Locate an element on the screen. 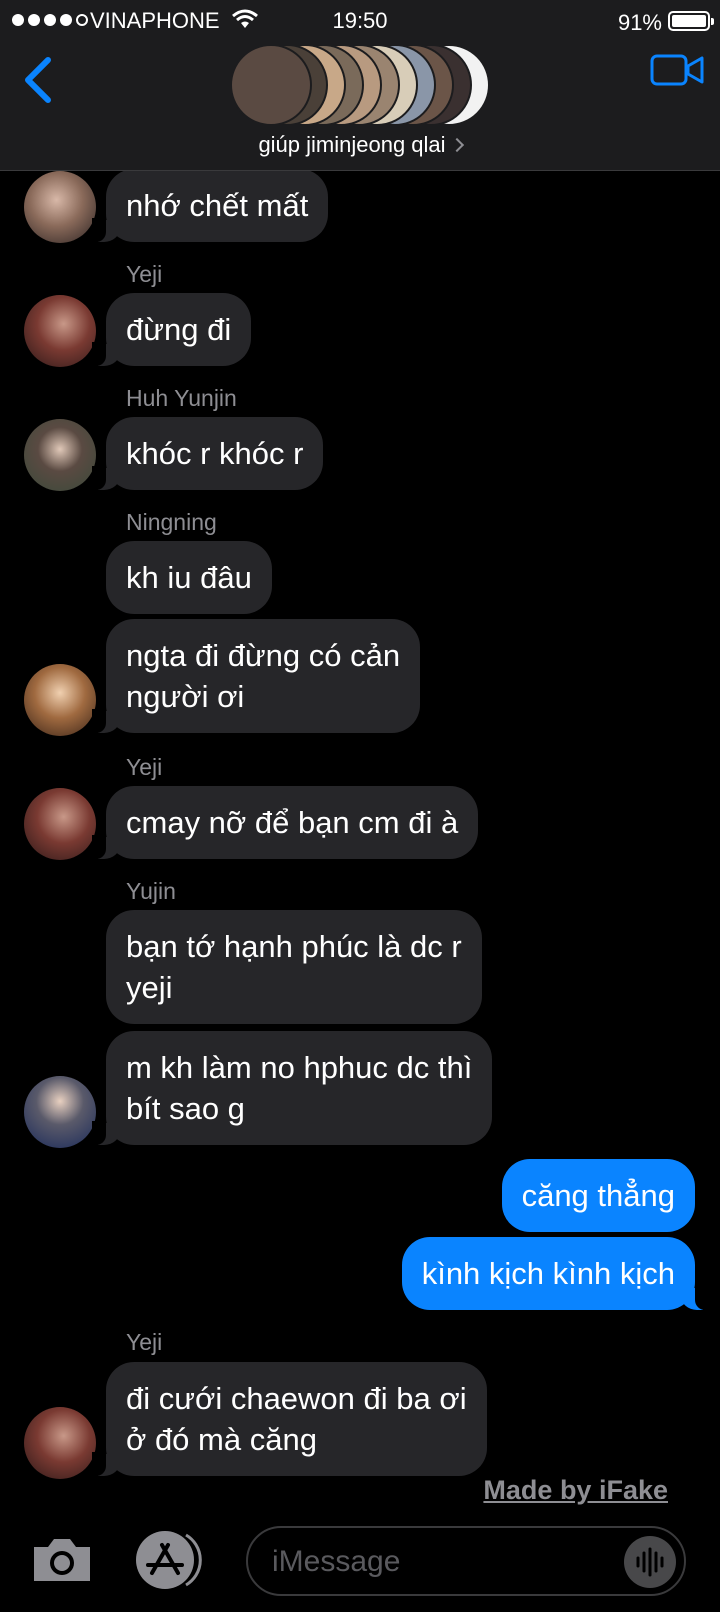 This screenshot has height=1612, width=720. app-store-icon is located at coordinates (169, 1560).